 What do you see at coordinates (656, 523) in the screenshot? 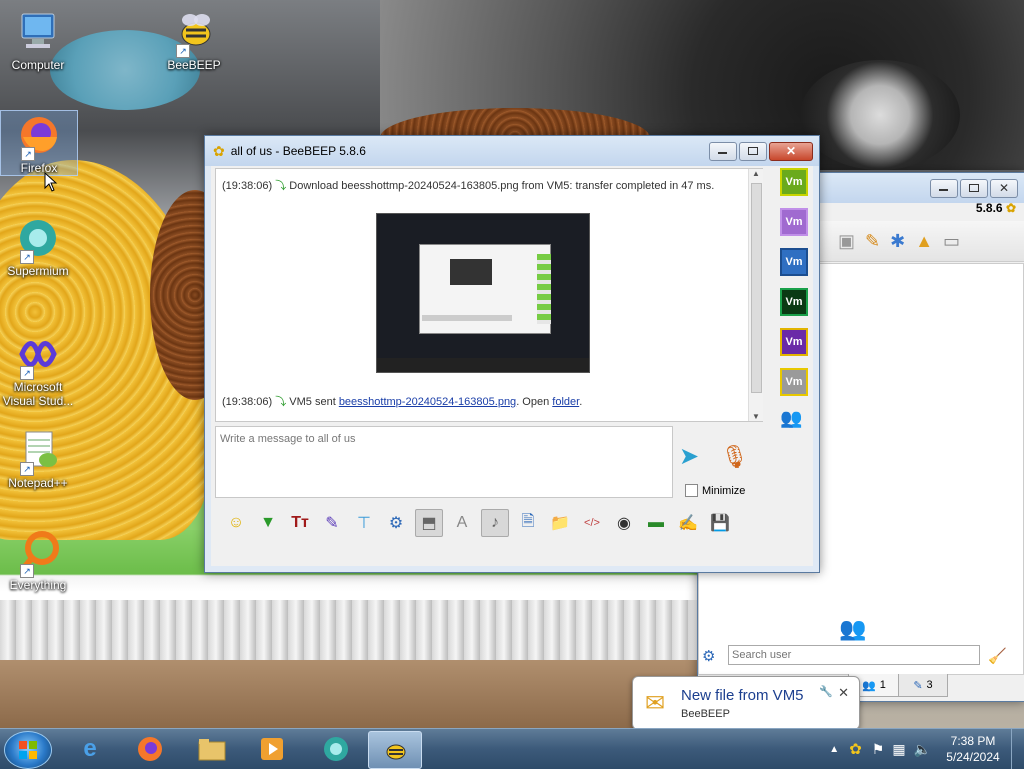
I see `image-icon: ▬` at bounding box center [656, 523].